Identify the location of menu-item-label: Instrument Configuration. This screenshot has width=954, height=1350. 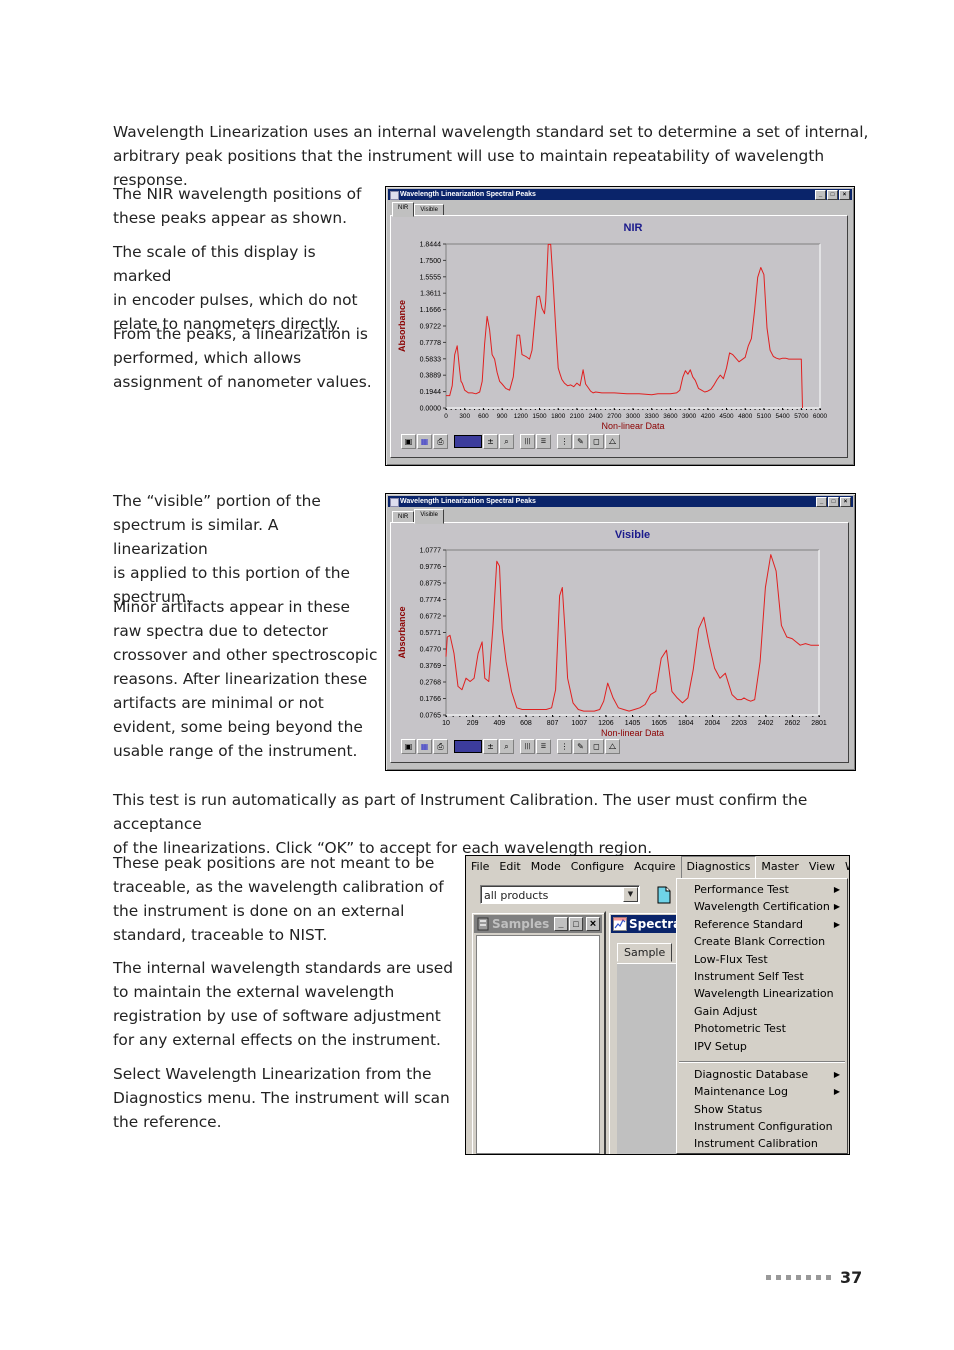
(763, 1127).